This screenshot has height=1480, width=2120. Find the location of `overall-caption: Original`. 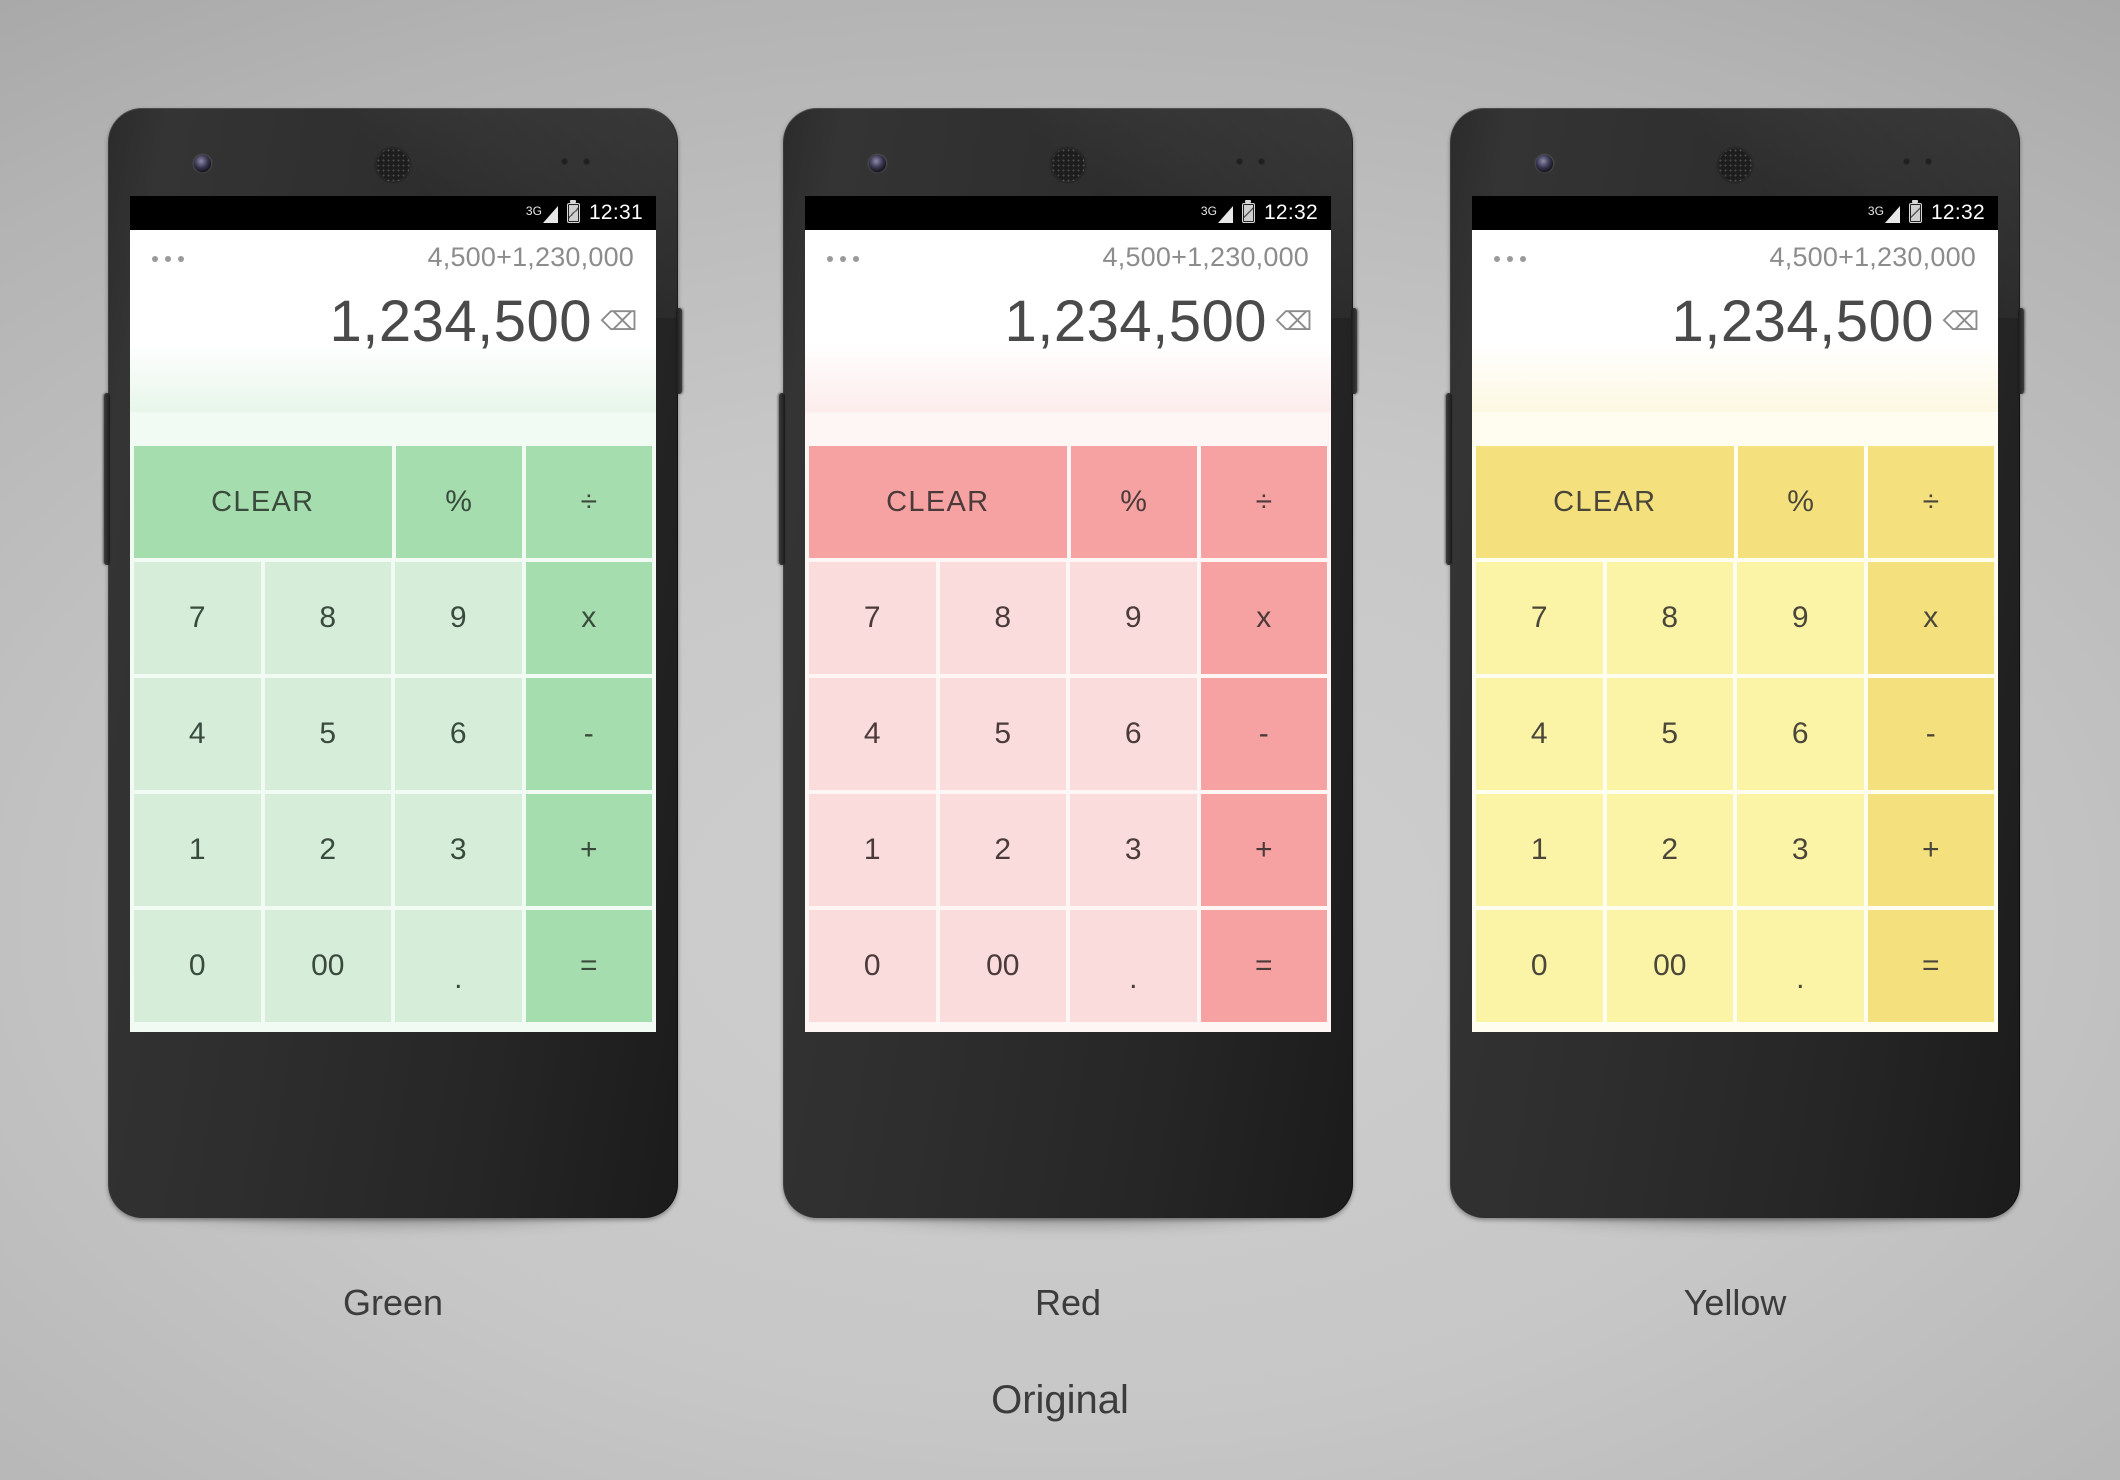

overall-caption: Original is located at coordinates (1060, 1400).